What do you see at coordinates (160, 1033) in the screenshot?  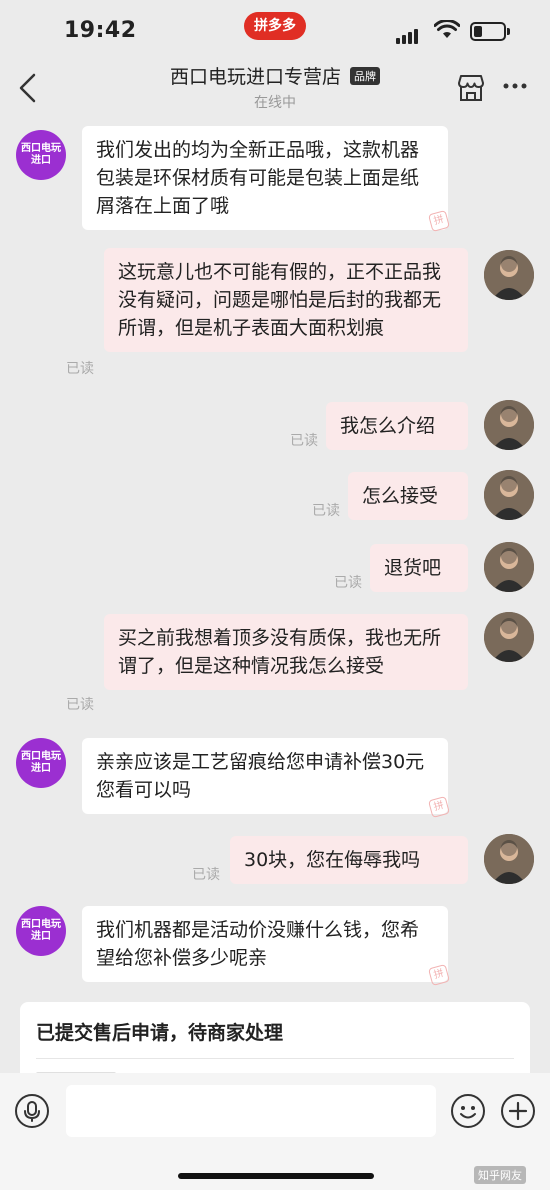 I see `after-sale-status-text: 已提交售后申请，待商家处理` at bounding box center [160, 1033].